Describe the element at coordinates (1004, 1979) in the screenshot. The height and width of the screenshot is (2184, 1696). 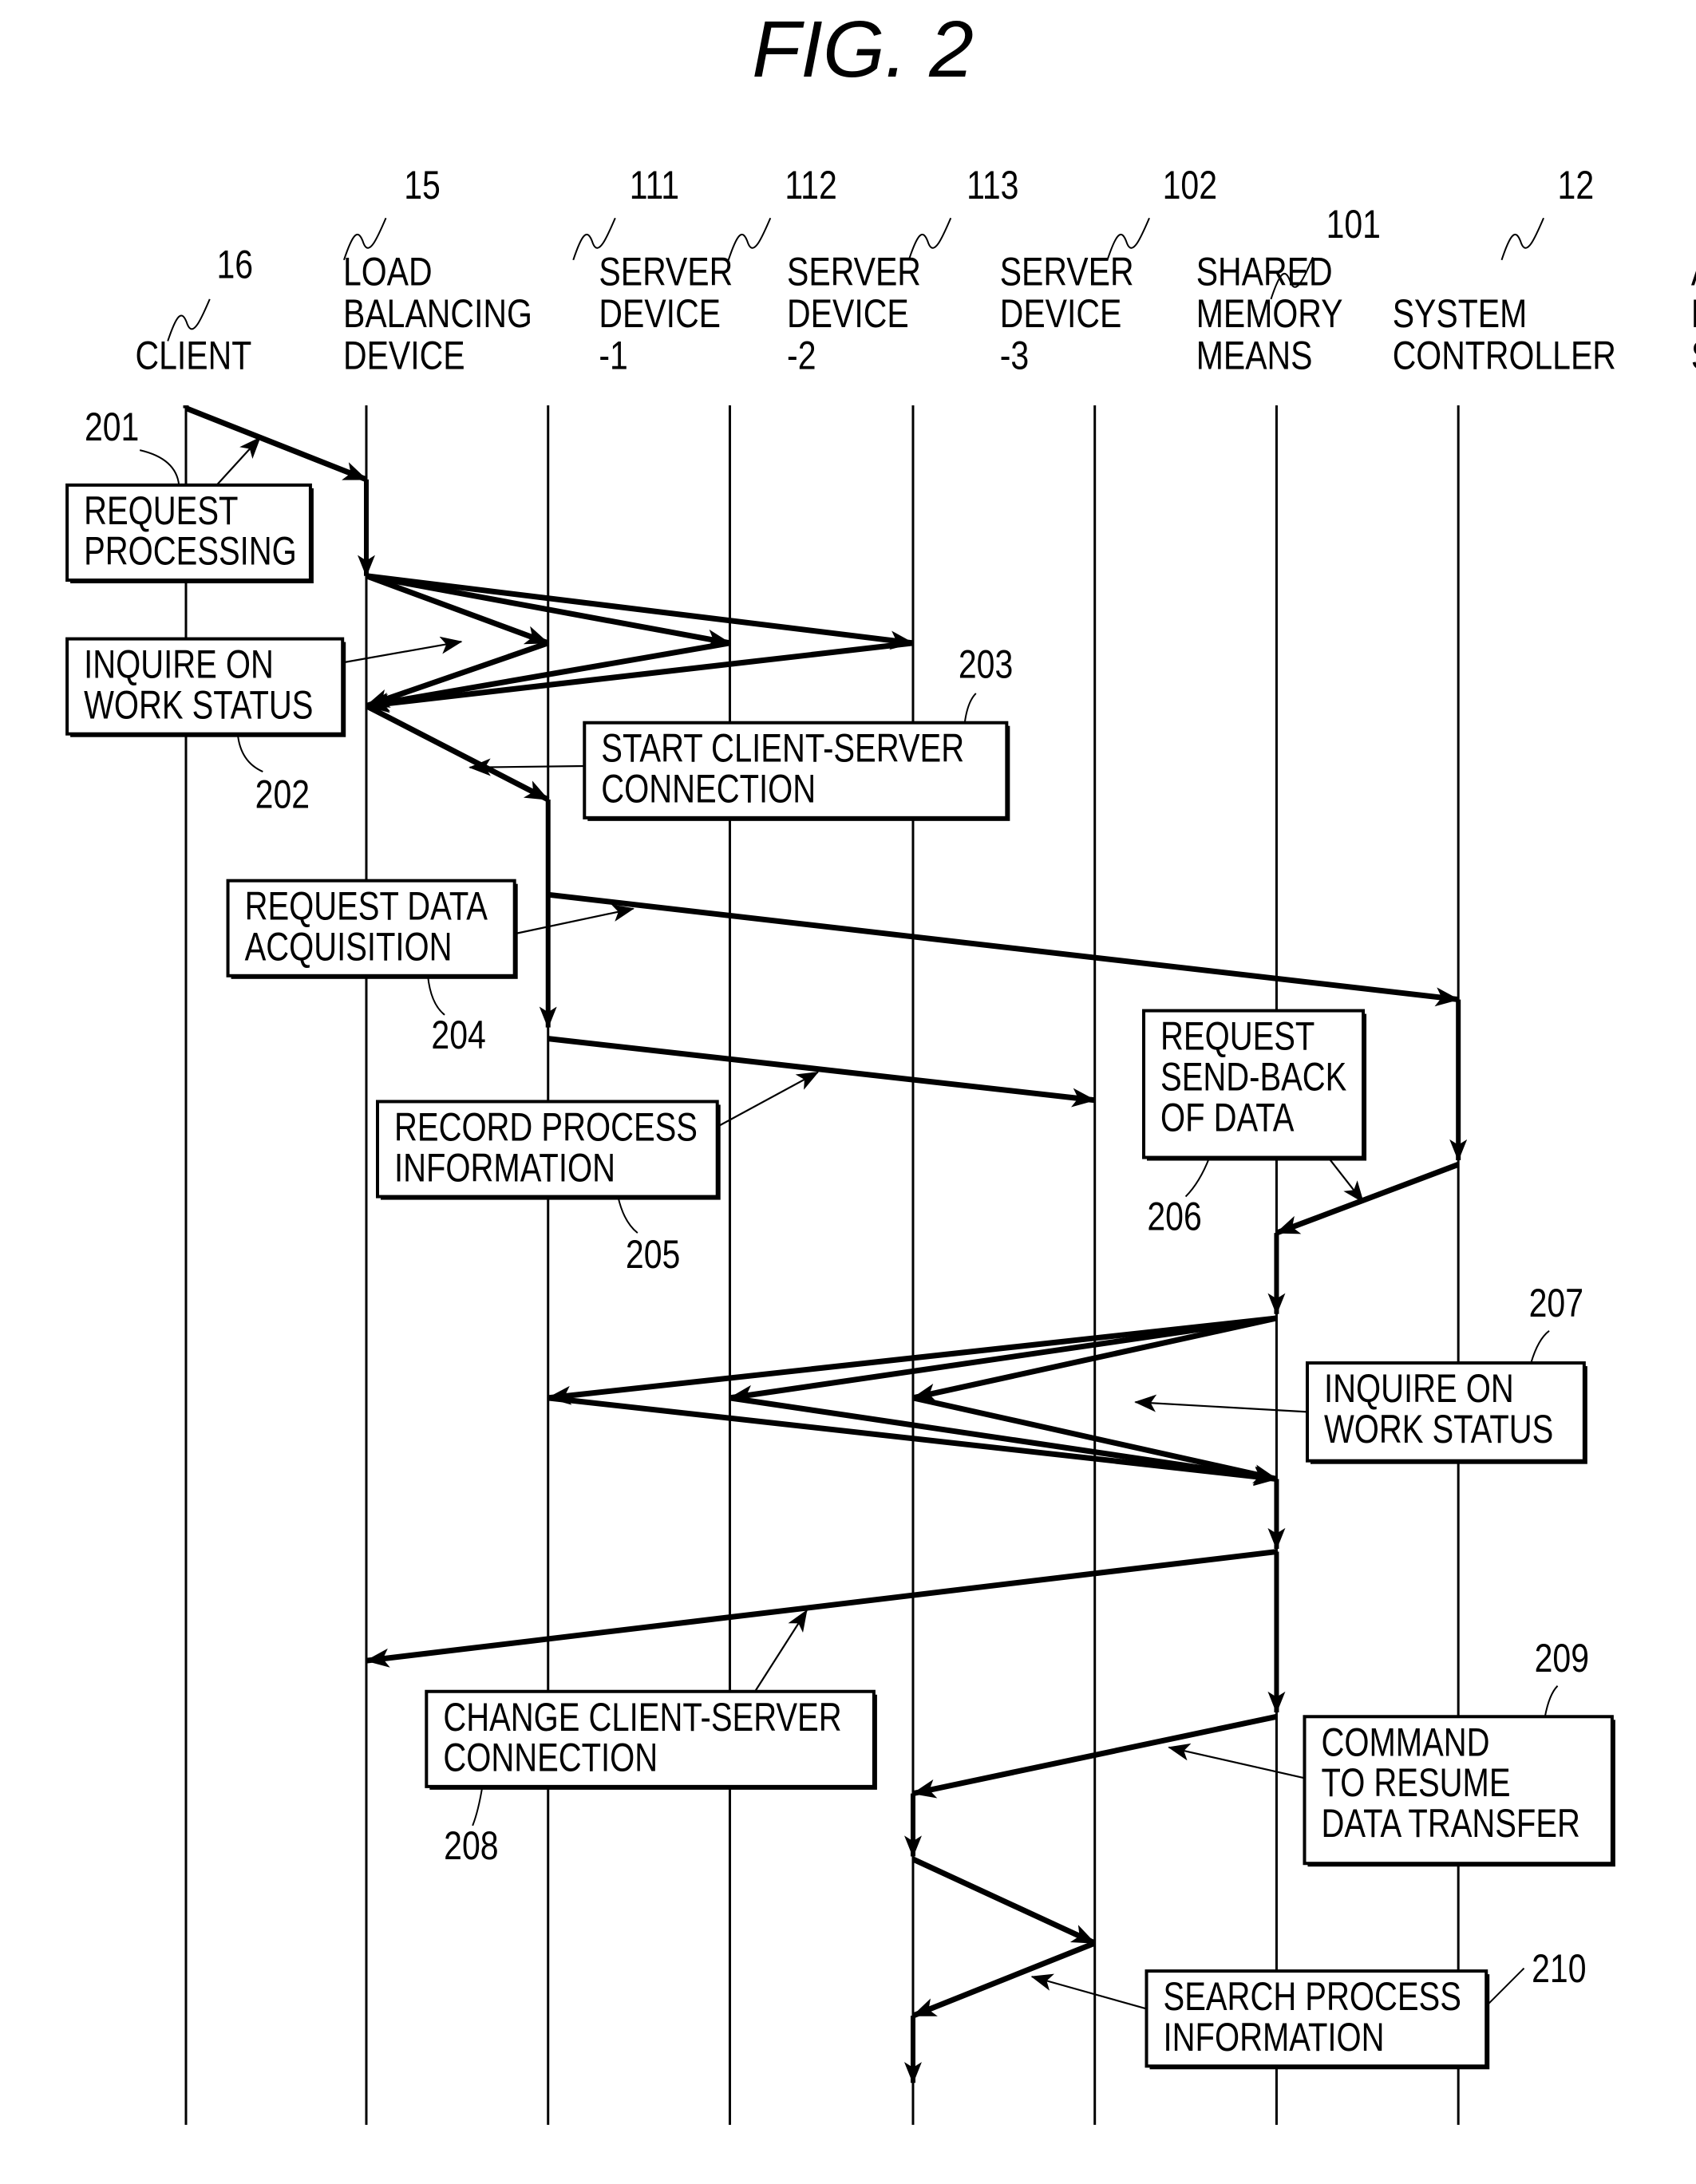
I see `message-process-result` at that location.